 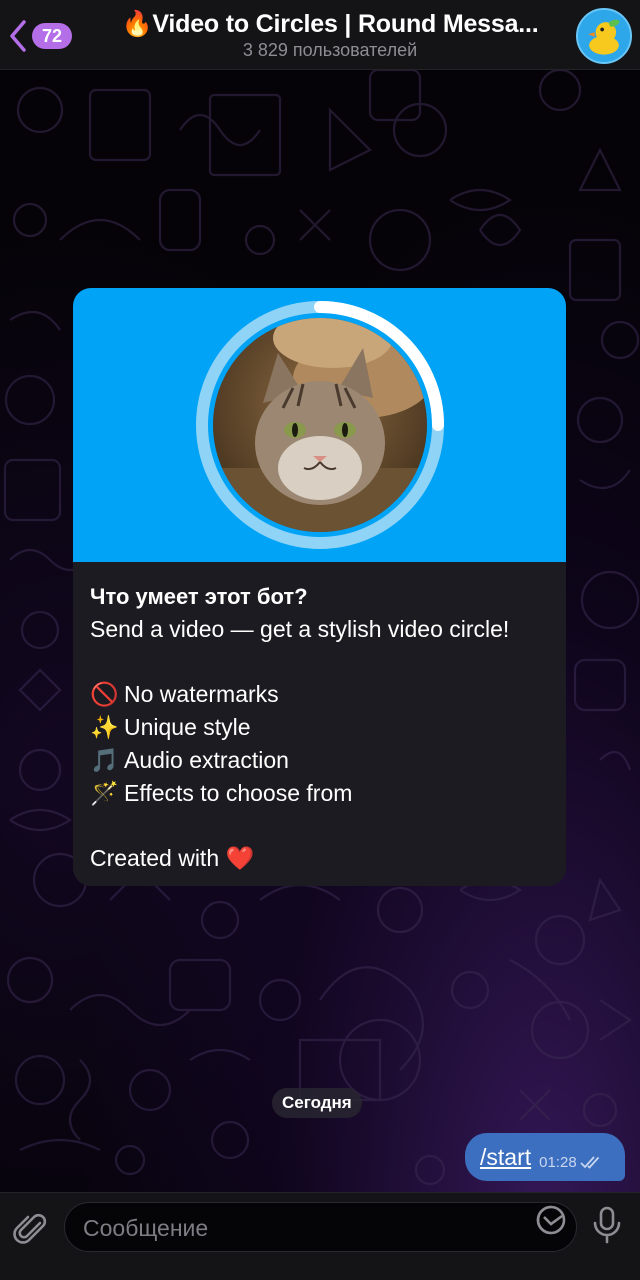 What do you see at coordinates (199, 596) in the screenshot?
I see `bot-info-heading: Что умеет этот бот?` at bounding box center [199, 596].